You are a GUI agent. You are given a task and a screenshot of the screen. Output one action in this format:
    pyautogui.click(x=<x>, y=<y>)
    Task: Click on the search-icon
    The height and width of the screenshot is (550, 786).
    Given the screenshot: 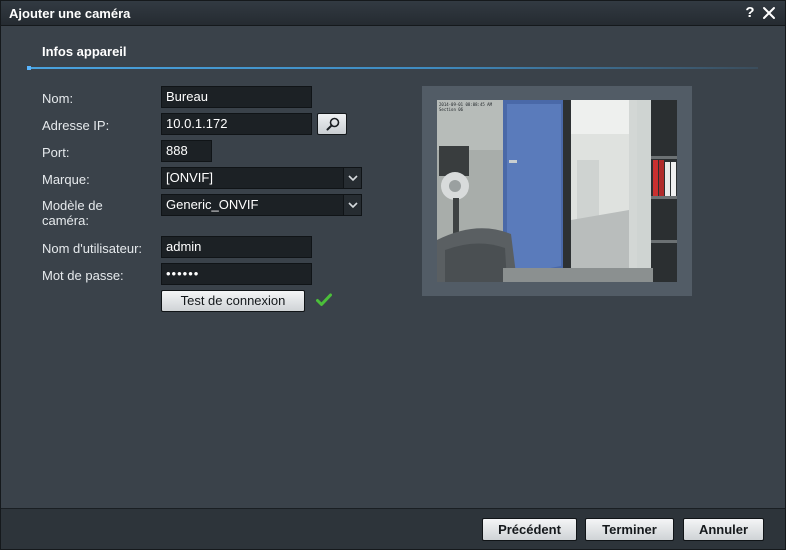 What is the action you would take?
    pyautogui.click(x=333, y=124)
    